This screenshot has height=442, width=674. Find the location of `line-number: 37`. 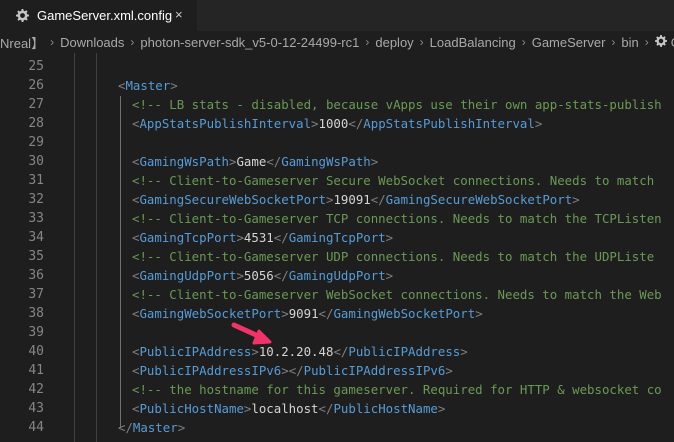

line-number: 37 is located at coordinates (36, 294).